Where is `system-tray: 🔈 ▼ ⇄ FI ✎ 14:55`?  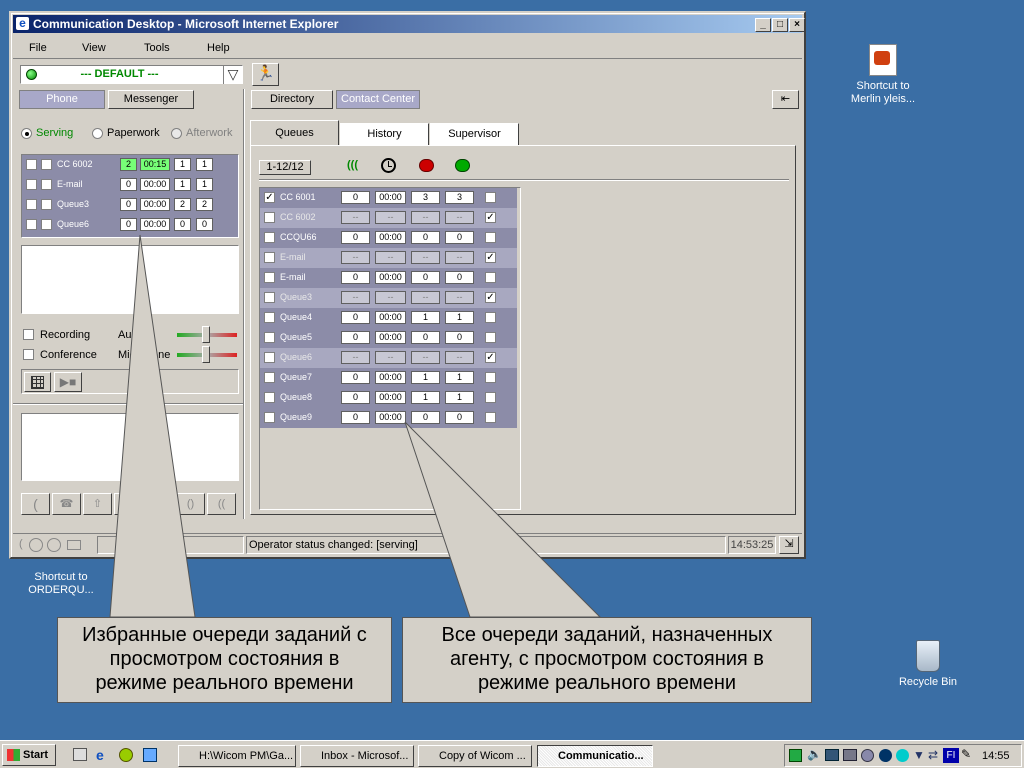
system-tray: 🔈 ▼ ⇄ FI ✎ 14:55 is located at coordinates (903, 755).